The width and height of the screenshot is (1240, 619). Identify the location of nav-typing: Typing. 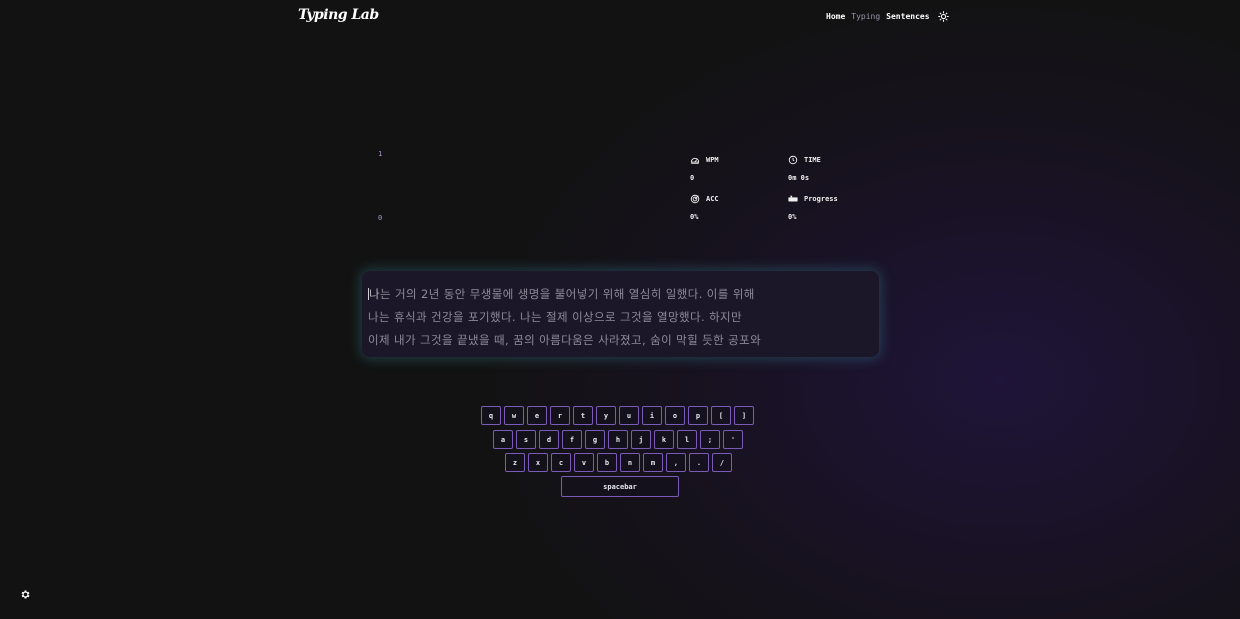
(865, 16).